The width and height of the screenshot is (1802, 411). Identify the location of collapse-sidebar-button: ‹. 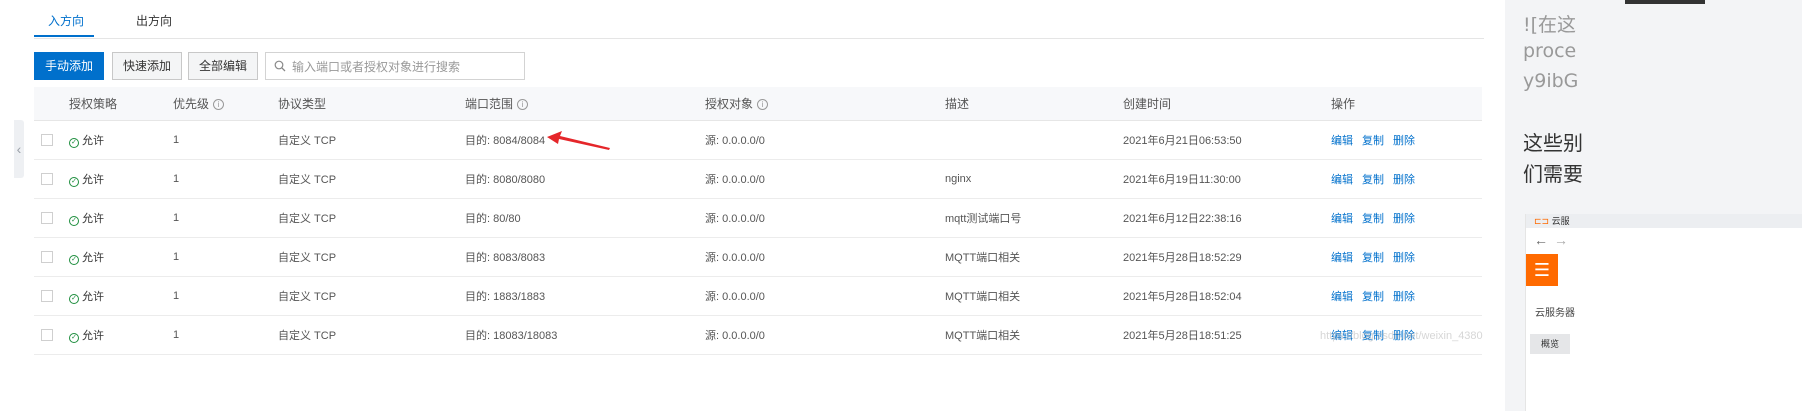
(19, 149).